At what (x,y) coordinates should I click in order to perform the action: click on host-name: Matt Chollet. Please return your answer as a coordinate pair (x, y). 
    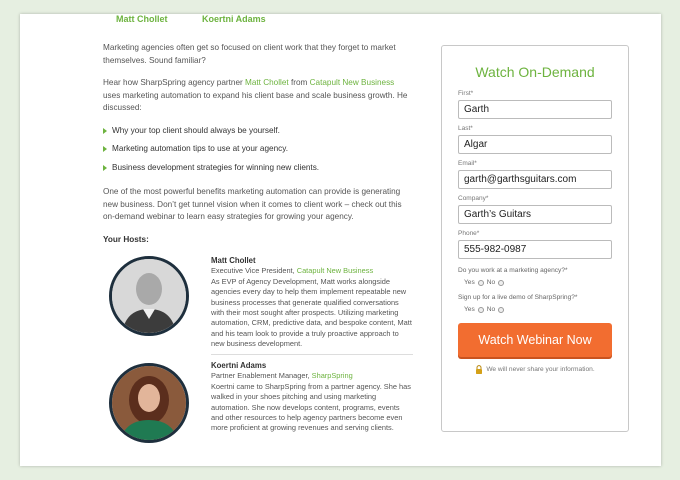
    Looking at the image, I should click on (233, 260).